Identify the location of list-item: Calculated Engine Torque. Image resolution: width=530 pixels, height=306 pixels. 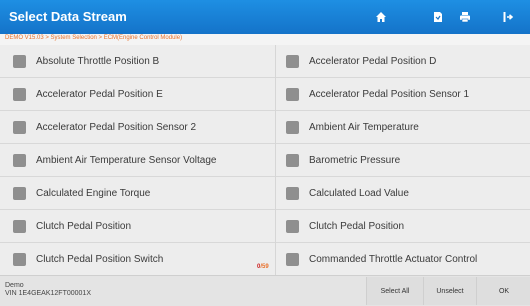
(137, 193).